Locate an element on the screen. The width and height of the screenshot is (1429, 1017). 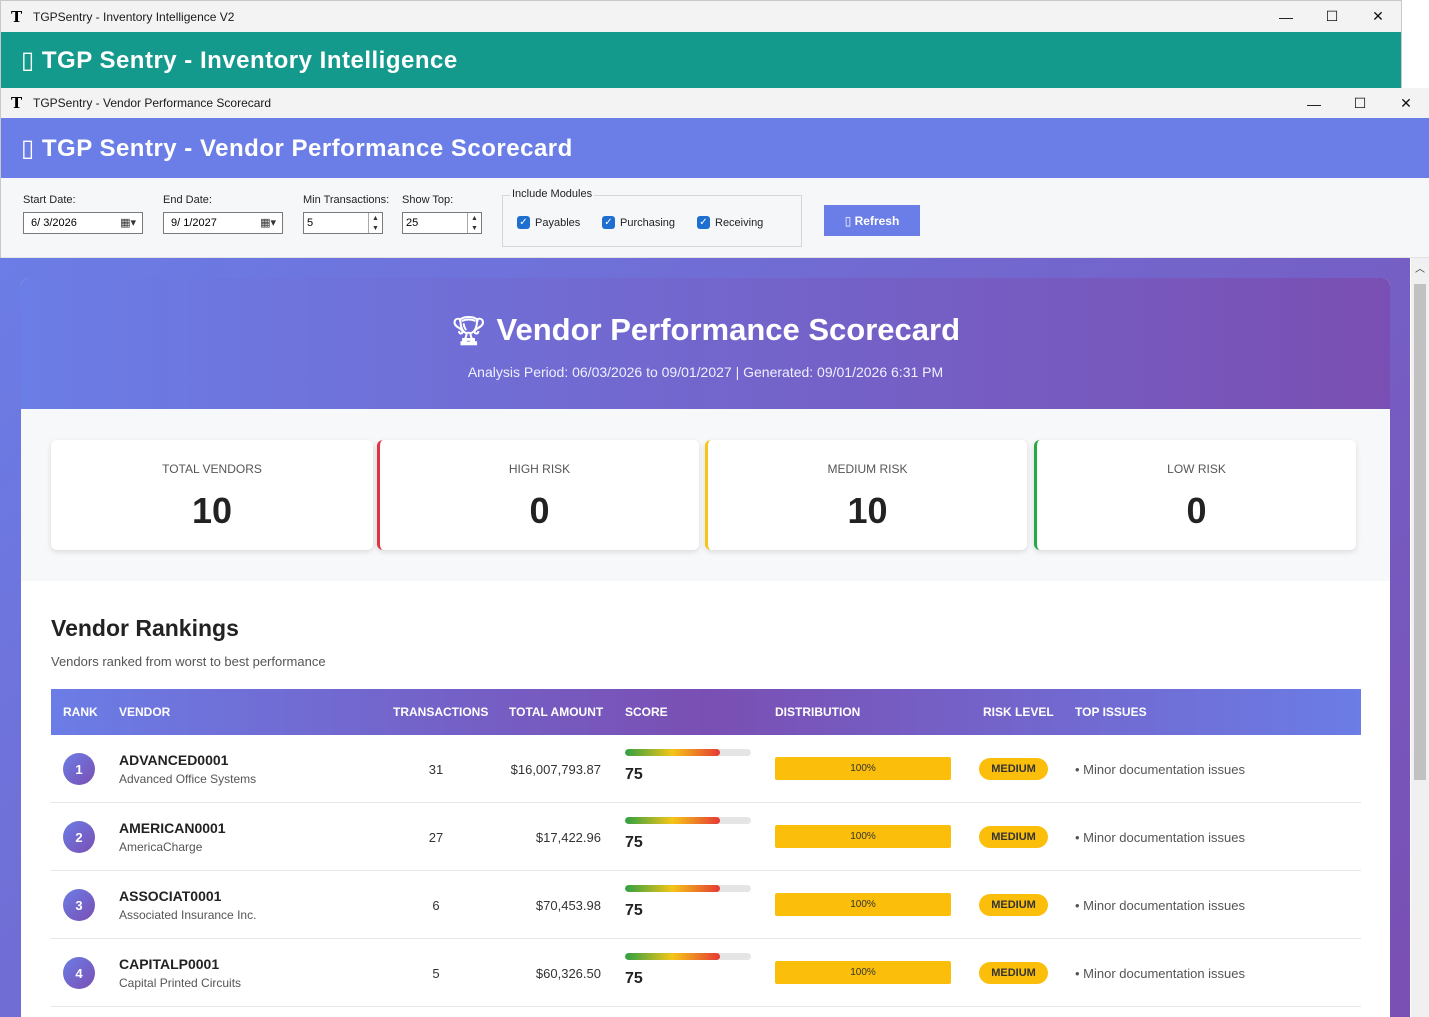
back-minimize-button: — is located at coordinates (1286, 16).